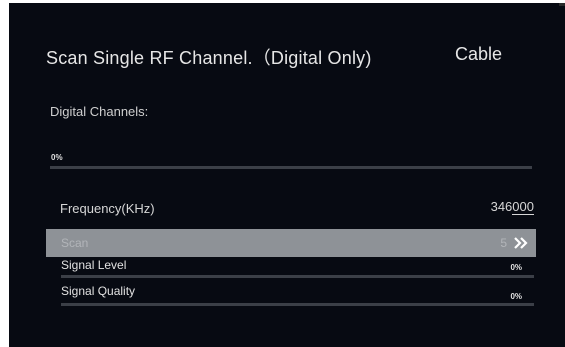 This screenshot has height=347, width=565. What do you see at coordinates (562, 4) in the screenshot?
I see `corner-mark` at bounding box center [562, 4].